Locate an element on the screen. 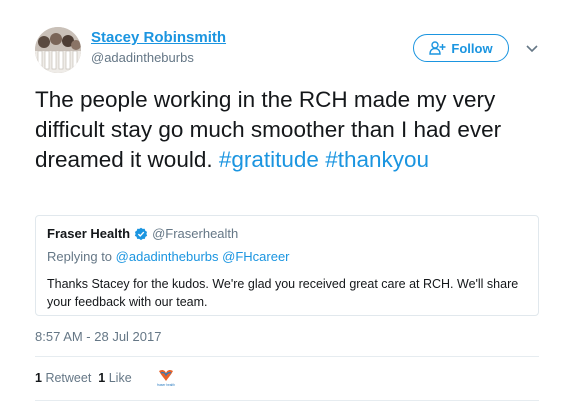 This screenshot has width=569, height=406. reply-mention-2: @FHcareer is located at coordinates (255, 256).